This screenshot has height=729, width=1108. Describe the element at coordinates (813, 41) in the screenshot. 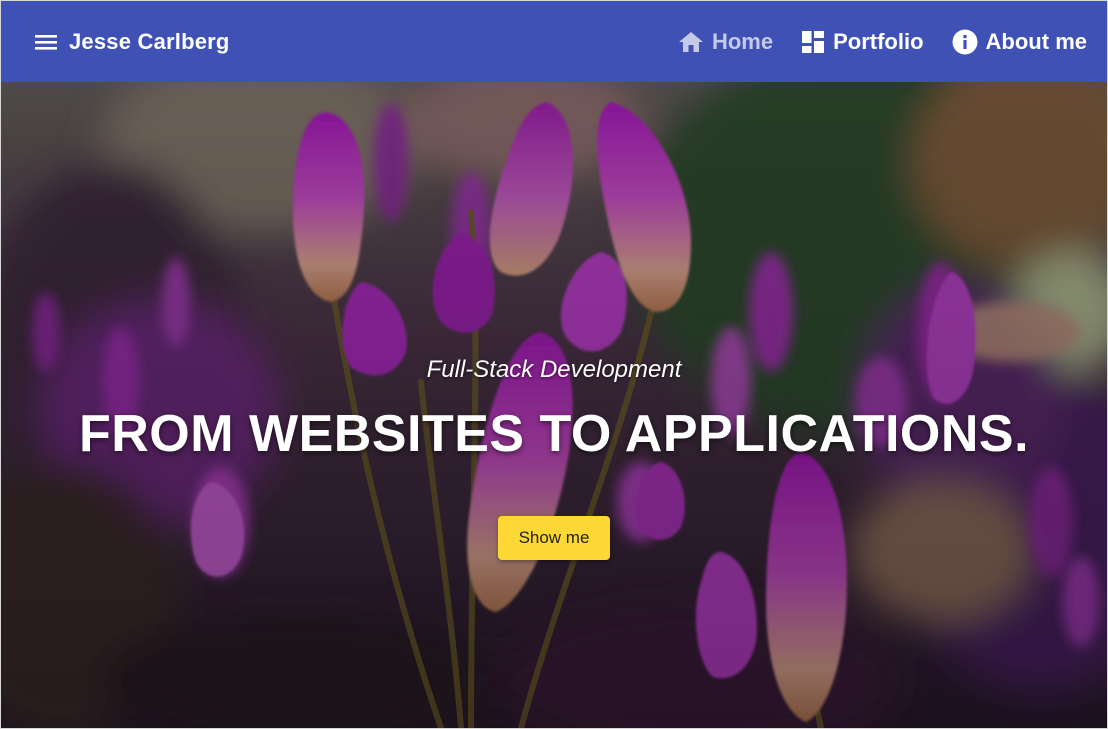

I see `dashboard-icon` at that location.